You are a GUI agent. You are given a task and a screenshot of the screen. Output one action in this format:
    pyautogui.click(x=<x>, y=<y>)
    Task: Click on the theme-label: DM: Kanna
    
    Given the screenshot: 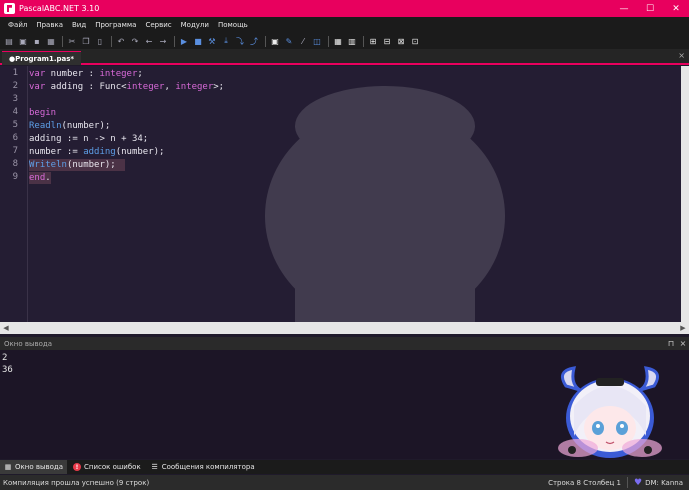 What is the action you would take?
    pyautogui.click(x=664, y=482)
    